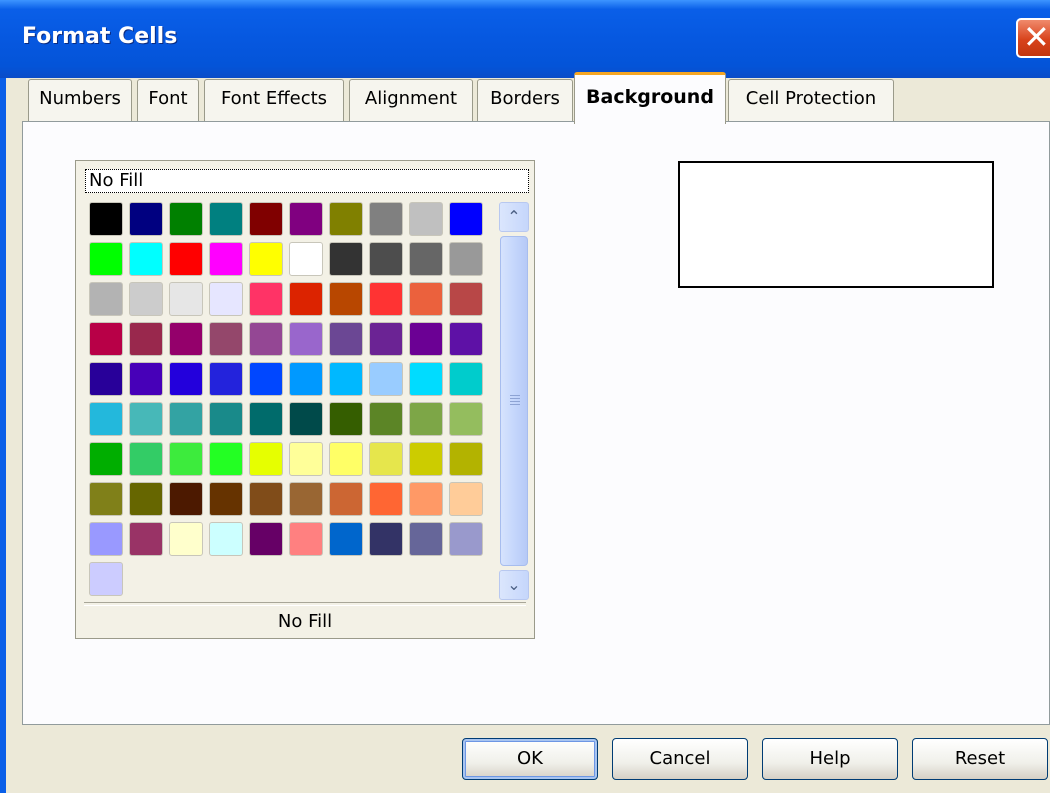 The width and height of the screenshot is (1050, 793). What do you see at coordinates (80, 100) in the screenshot?
I see `tab-numbers: Numbers` at bounding box center [80, 100].